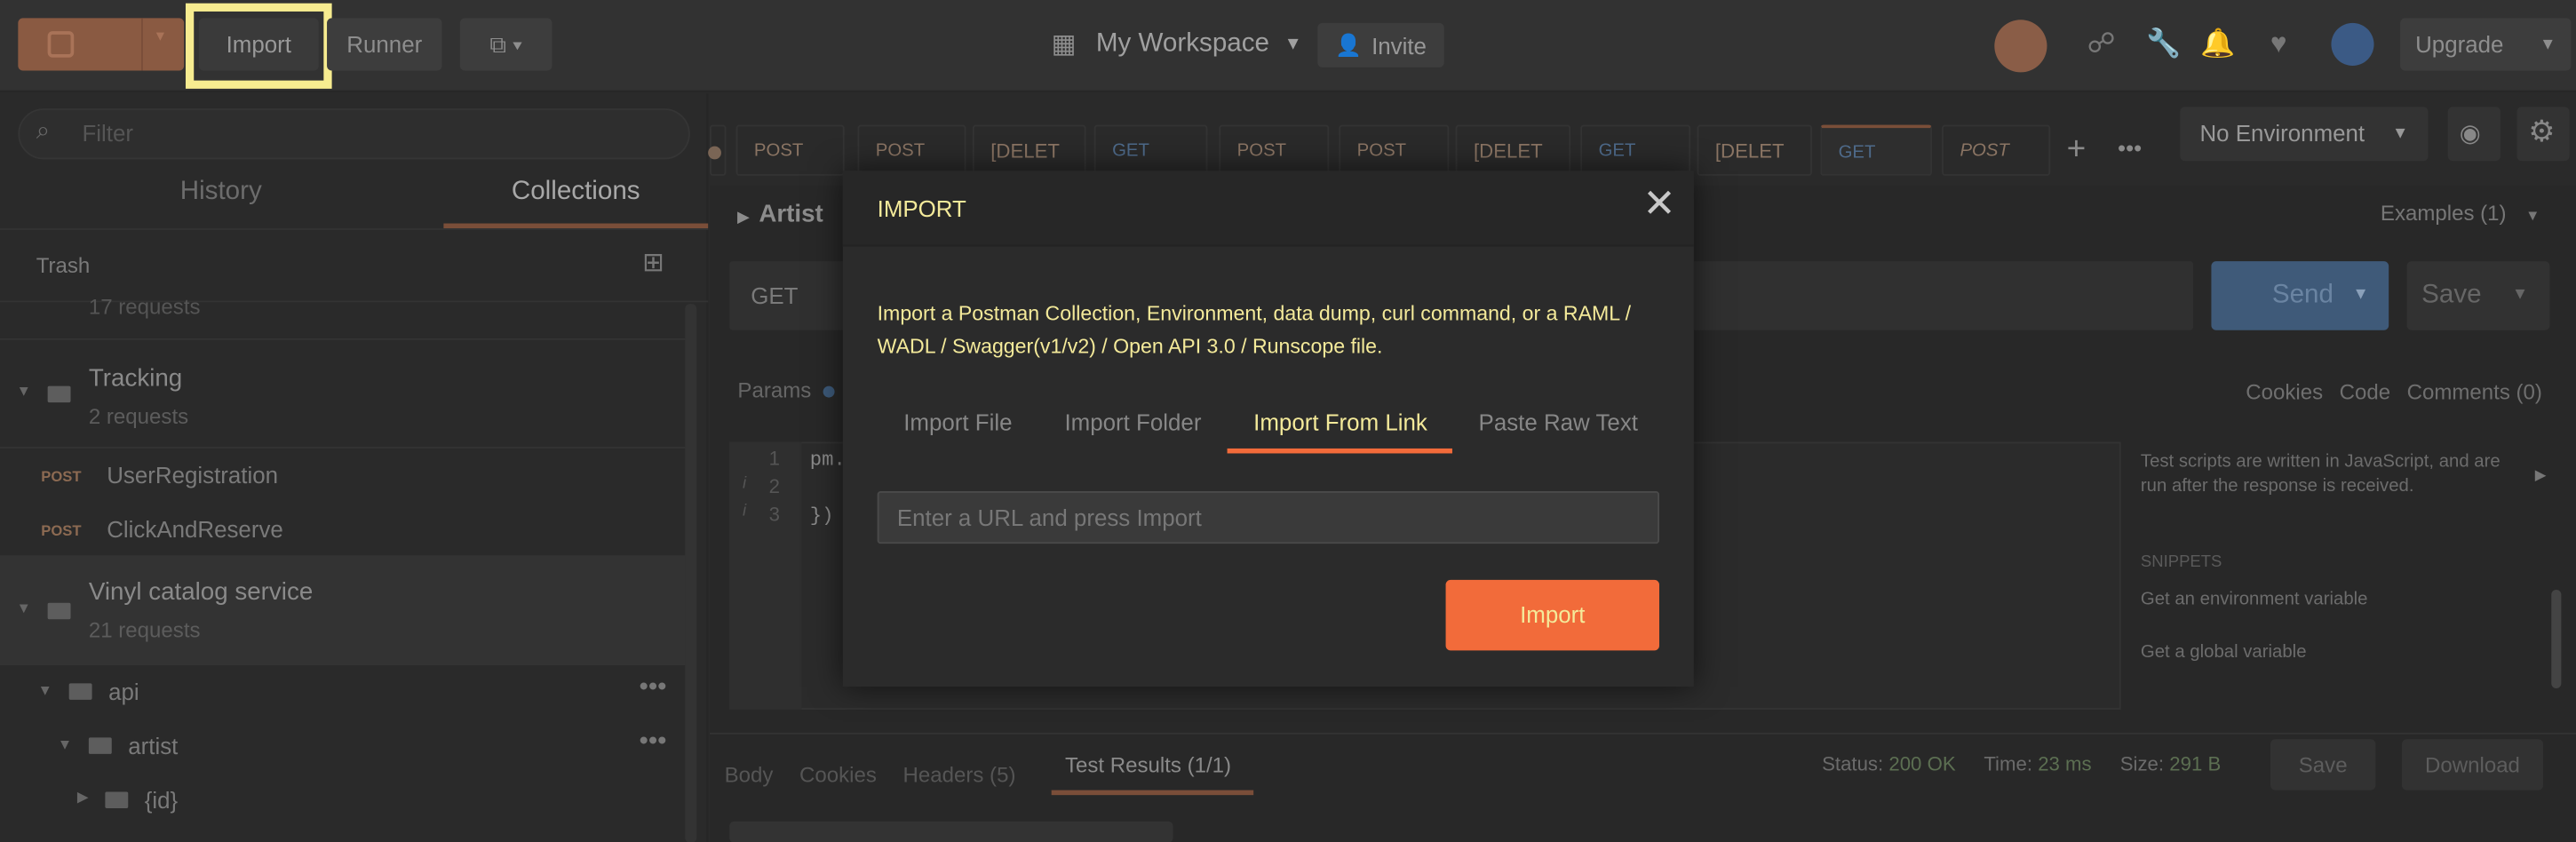  I want to click on collection-tracking: ▼ Tracking 2 requests, so click(345, 399).